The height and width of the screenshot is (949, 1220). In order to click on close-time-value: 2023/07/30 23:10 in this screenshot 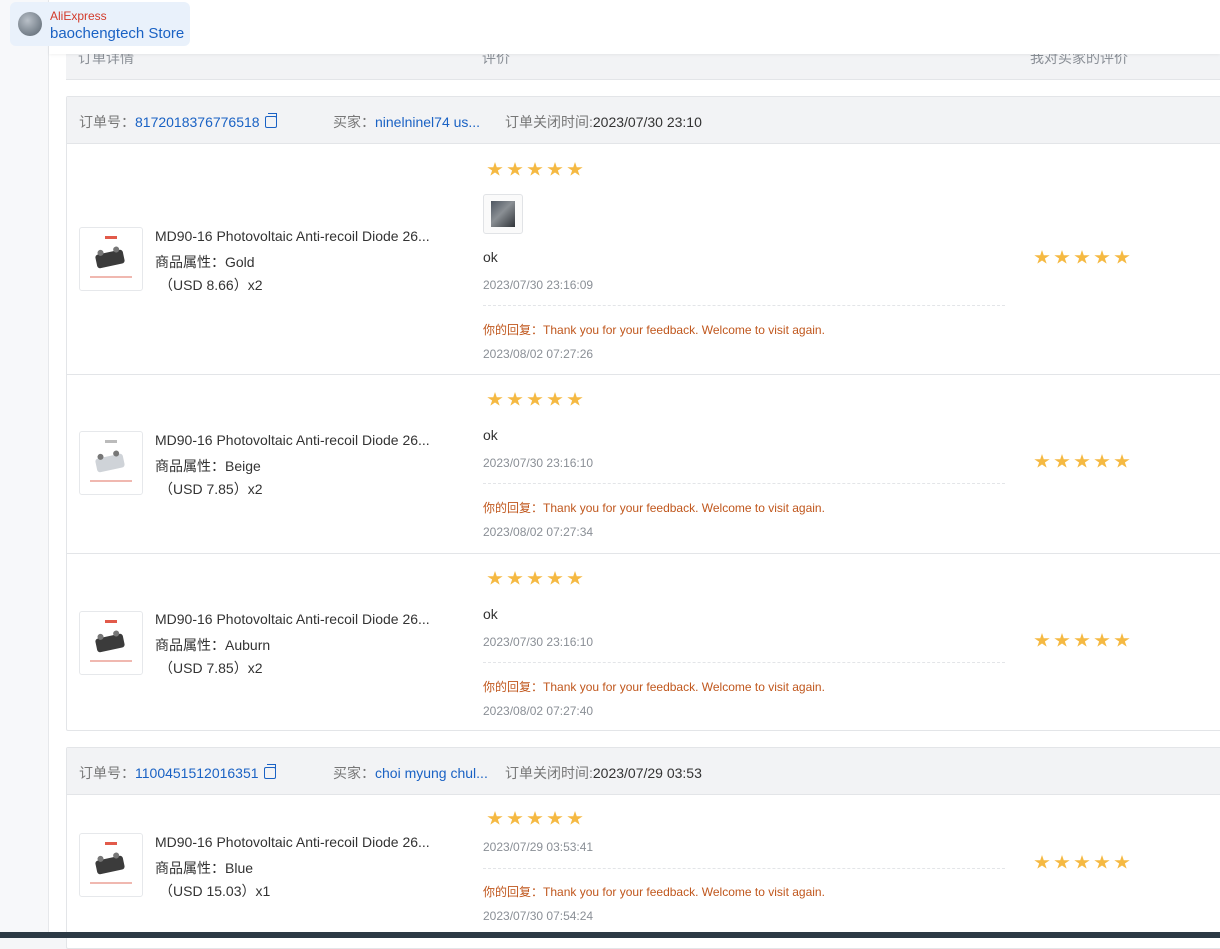, I will do `click(647, 122)`.